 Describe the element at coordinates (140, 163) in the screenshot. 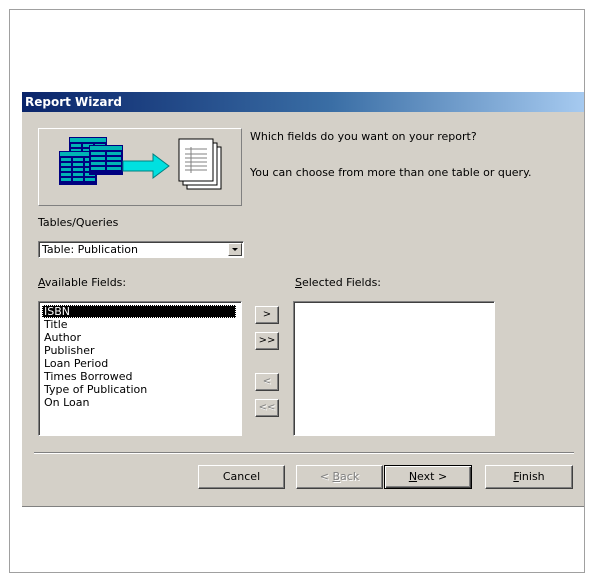

I see `tables-to-report-icon` at that location.